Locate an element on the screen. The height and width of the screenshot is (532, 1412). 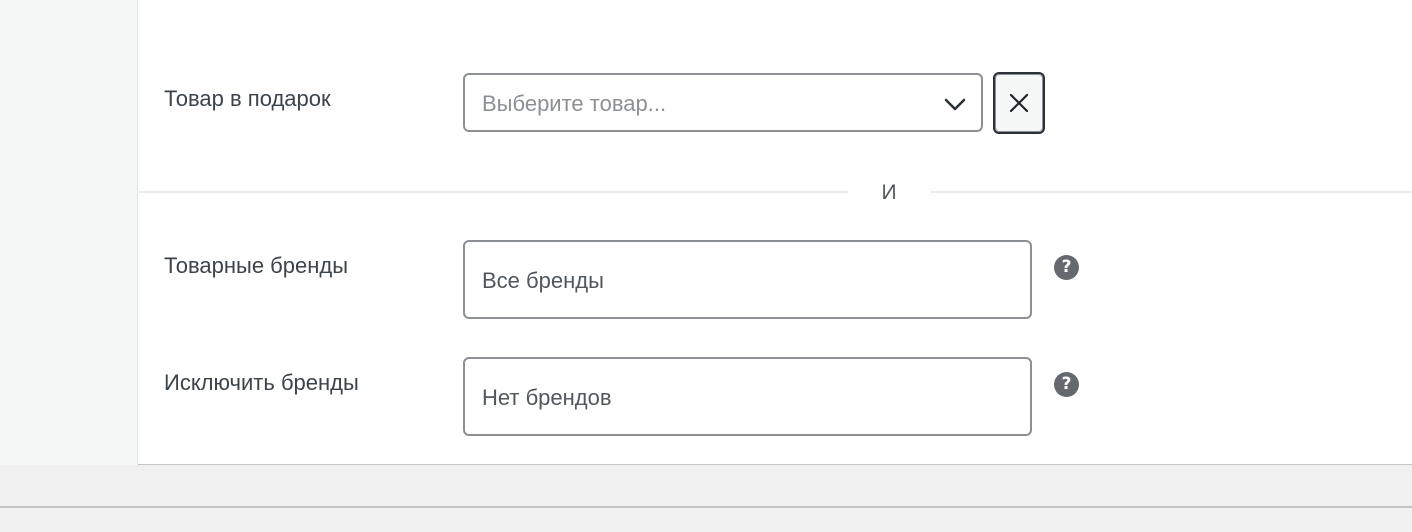
footer-divider is located at coordinates (706, 507).